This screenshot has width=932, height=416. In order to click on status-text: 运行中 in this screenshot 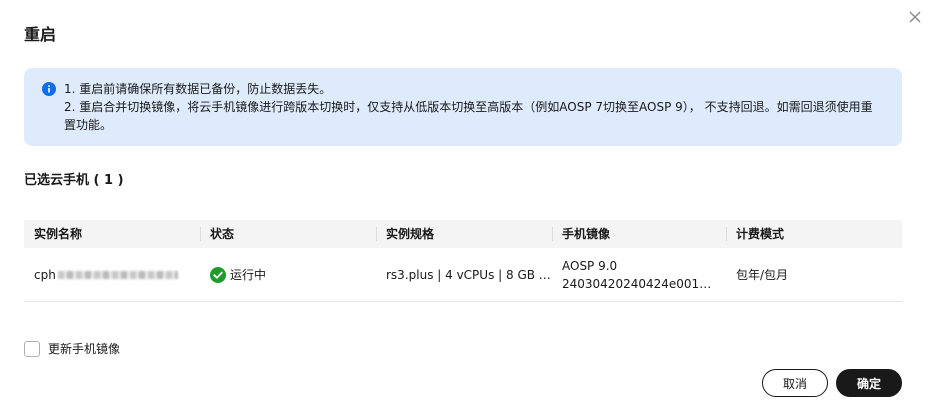, I will do `click(248, 275)`.